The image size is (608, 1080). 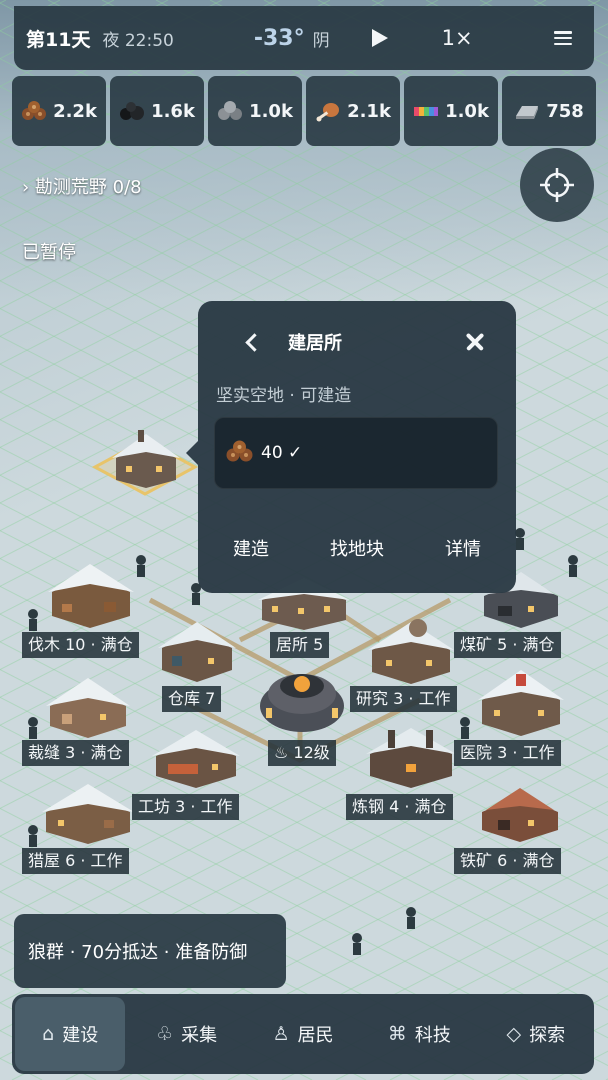 I want to click on label-shelter: 居所 5, so click(x=300, y=645).